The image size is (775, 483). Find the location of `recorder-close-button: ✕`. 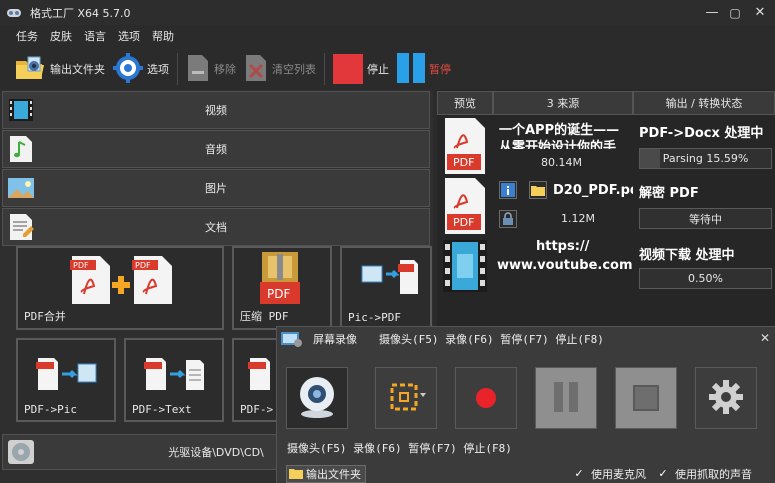

recorder-close-button: ✕ is located at coordinates (765, 338).